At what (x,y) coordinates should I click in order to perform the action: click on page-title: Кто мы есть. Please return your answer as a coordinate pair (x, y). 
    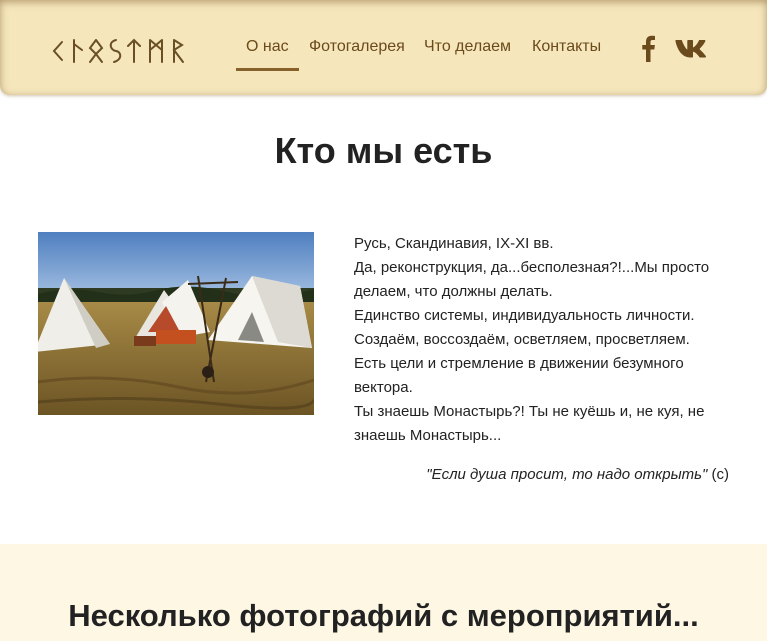
    Looking at the image, I should click on (383, 150).